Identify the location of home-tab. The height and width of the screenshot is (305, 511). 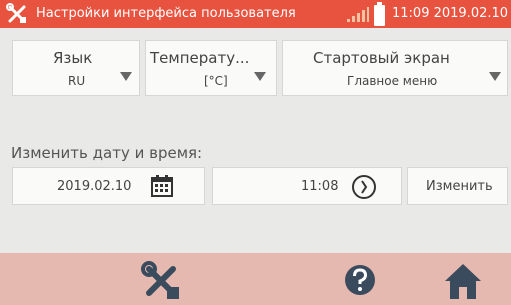
(463, 279).